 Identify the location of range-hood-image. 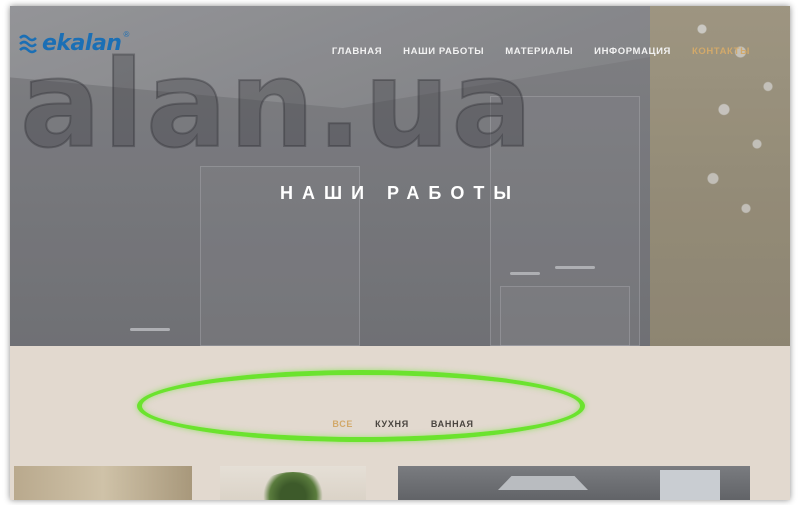
(543, 483).